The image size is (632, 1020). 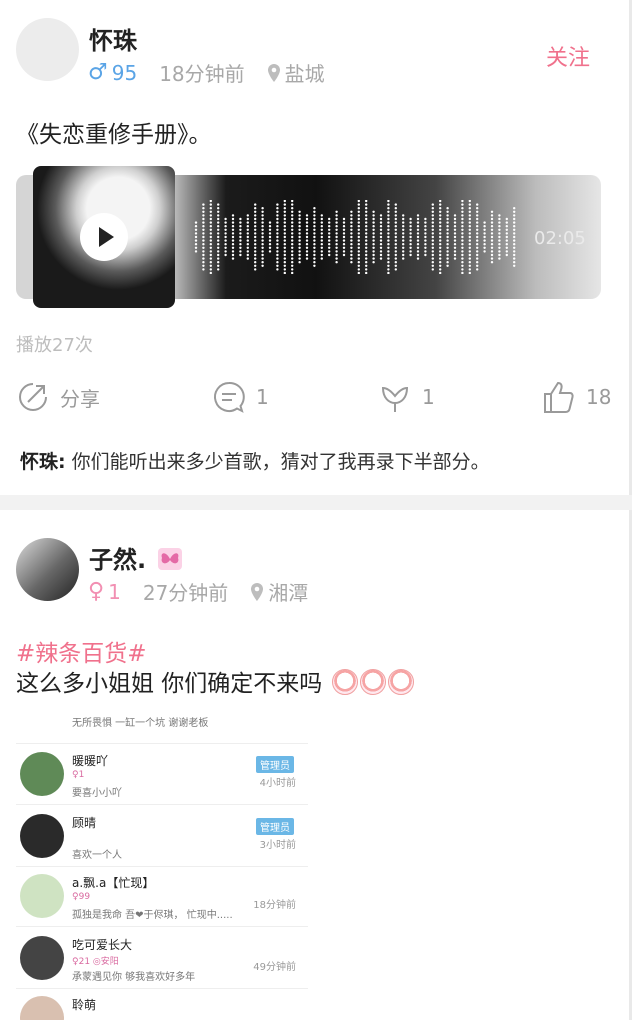 I want to click on share-button: 分享, so click(x=58, y=397).